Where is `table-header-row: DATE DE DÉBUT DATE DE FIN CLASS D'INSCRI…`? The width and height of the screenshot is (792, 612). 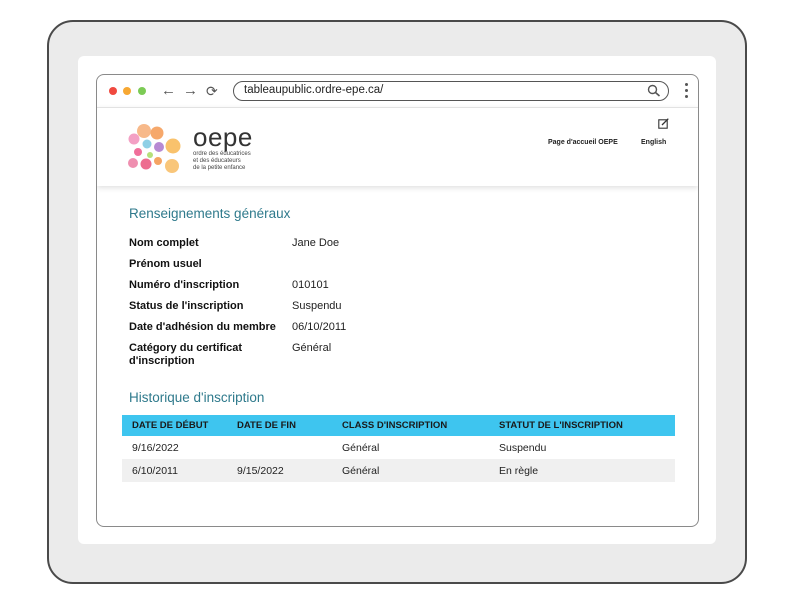
table-header-row: DATE DE DÉBUT DATE DE FIN CLASS D'INSCRI… is located at coordinates (398, 425).